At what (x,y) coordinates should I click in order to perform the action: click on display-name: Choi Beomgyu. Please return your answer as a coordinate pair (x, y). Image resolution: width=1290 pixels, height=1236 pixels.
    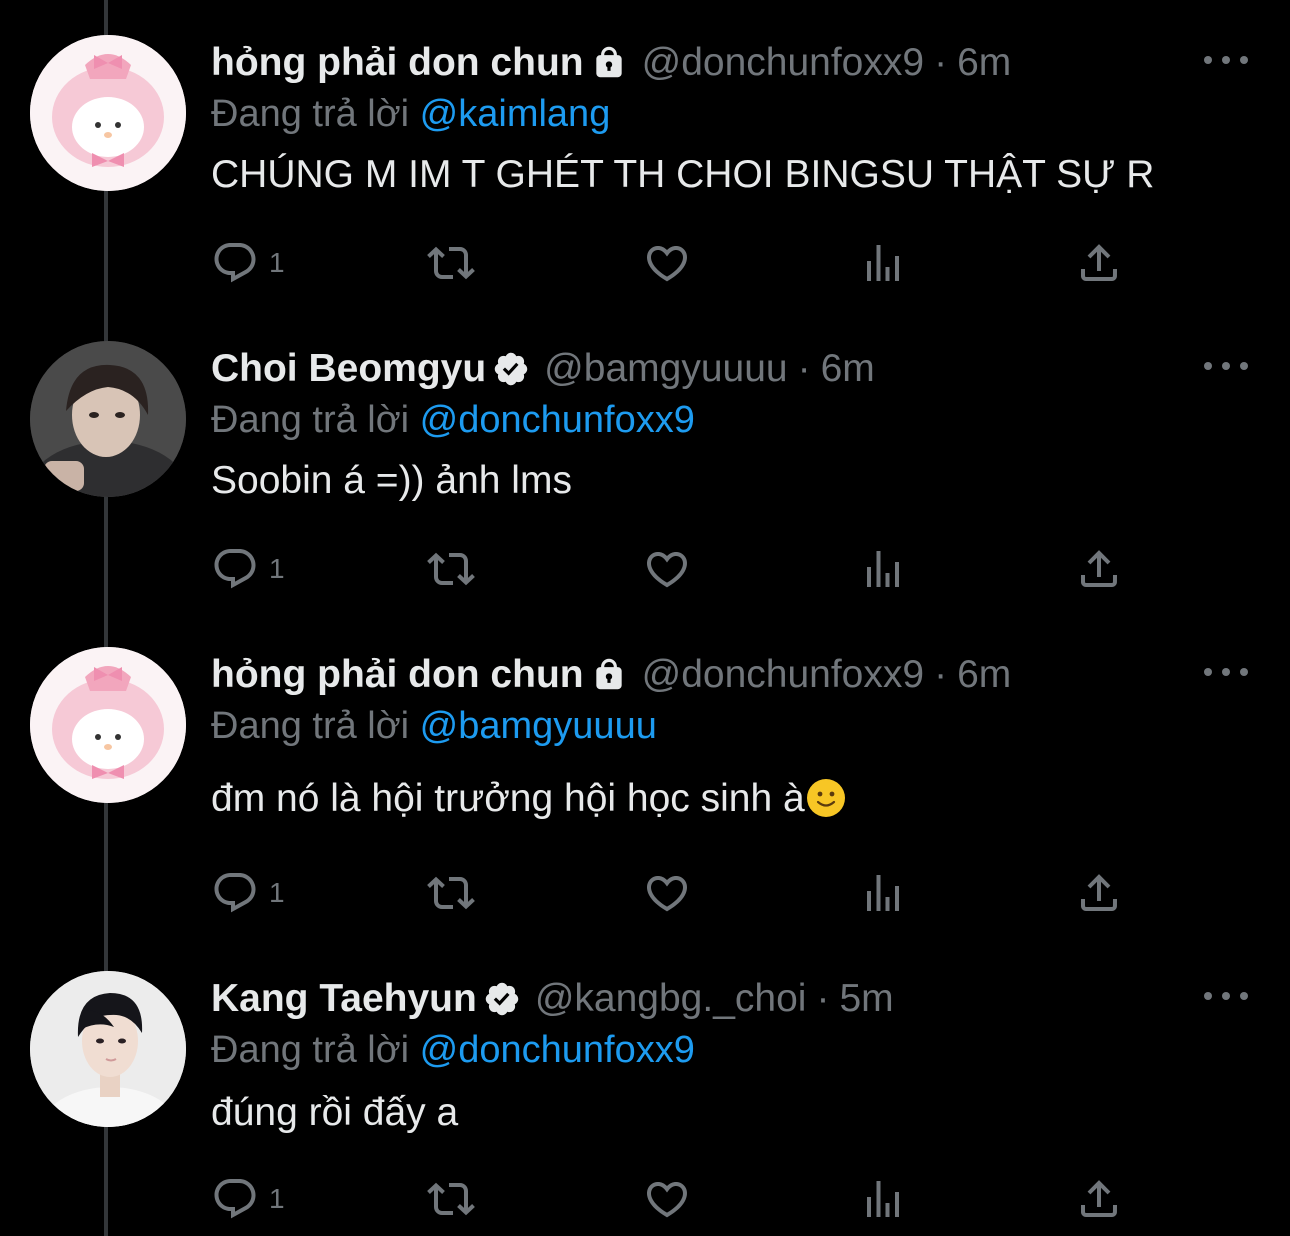
    Looking at the image, I should click on (348, 369).